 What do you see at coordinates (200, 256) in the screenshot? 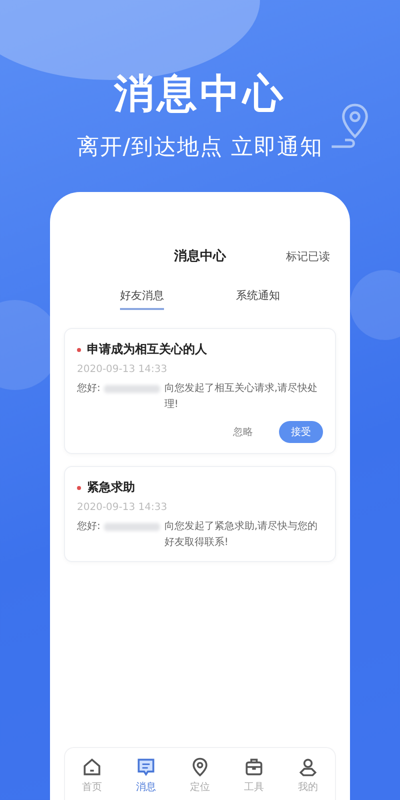
I see `screen-title: 消息中心` at bounding box center [200, 256].